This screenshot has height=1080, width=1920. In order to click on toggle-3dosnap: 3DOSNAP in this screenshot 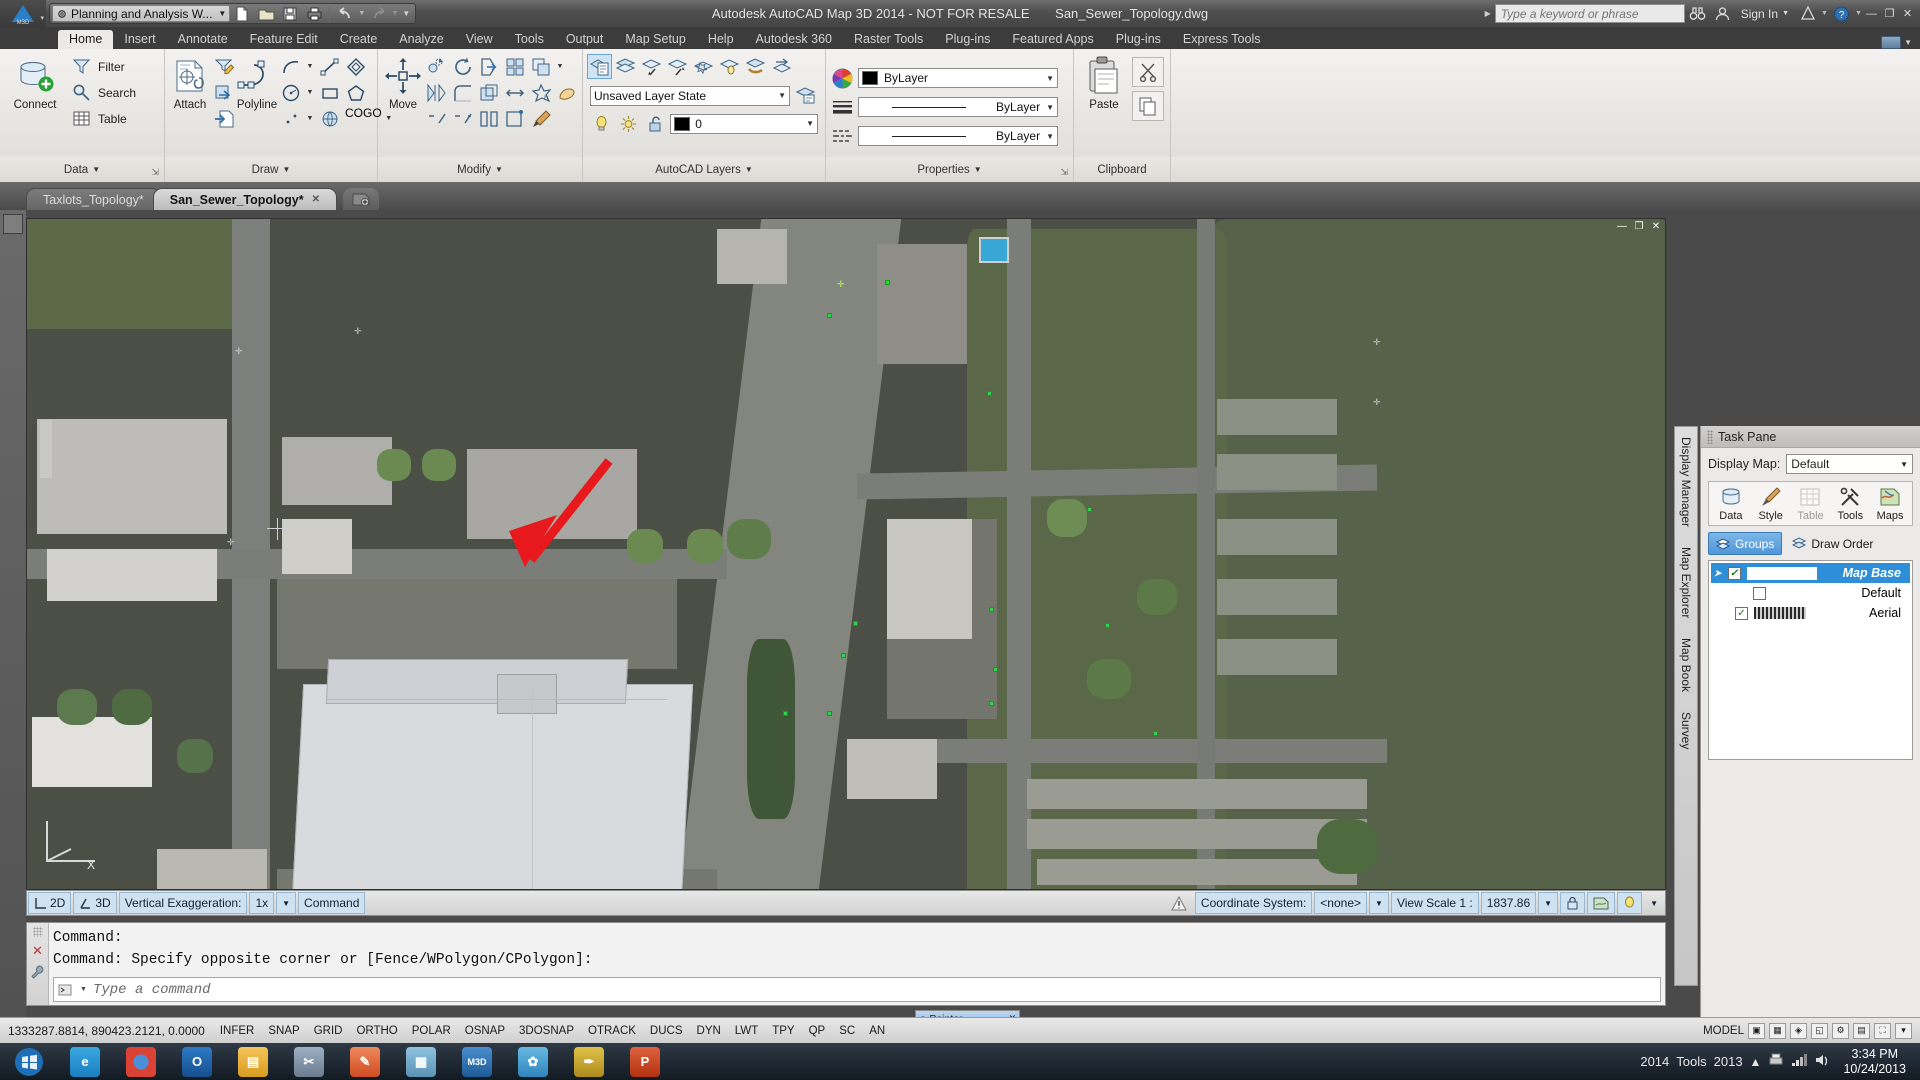, I will do `click(546, 1031)`.